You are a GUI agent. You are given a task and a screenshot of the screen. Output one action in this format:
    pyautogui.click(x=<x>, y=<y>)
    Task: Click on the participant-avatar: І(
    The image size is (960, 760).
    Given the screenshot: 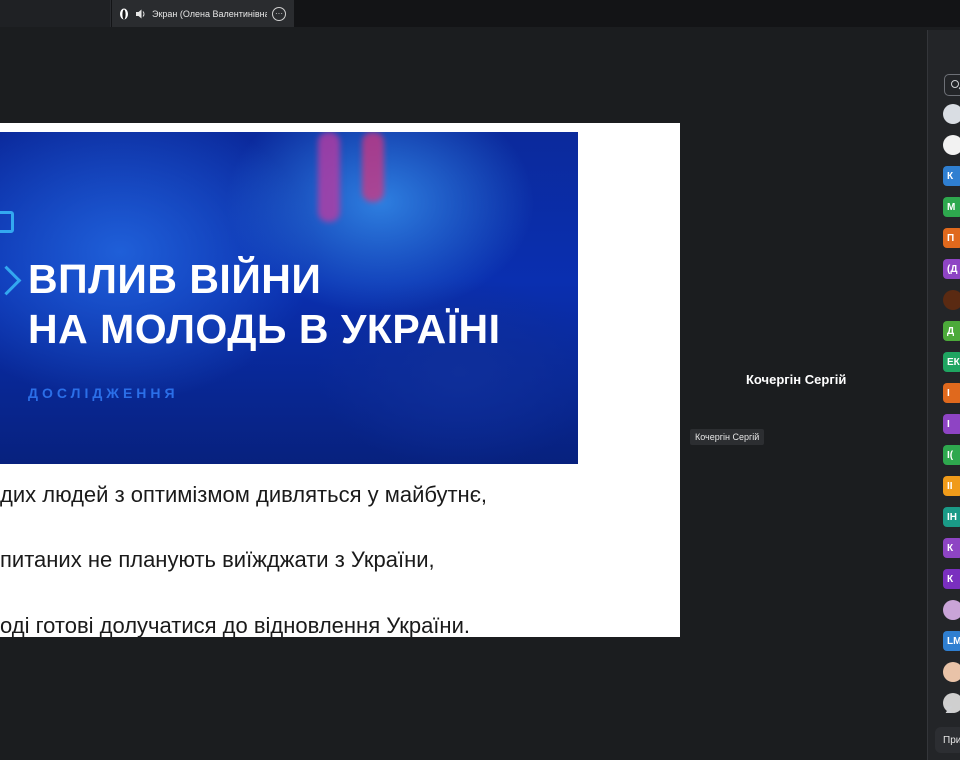 What is the action you would take?
    pyautogui.click(x=951, y=455)
    